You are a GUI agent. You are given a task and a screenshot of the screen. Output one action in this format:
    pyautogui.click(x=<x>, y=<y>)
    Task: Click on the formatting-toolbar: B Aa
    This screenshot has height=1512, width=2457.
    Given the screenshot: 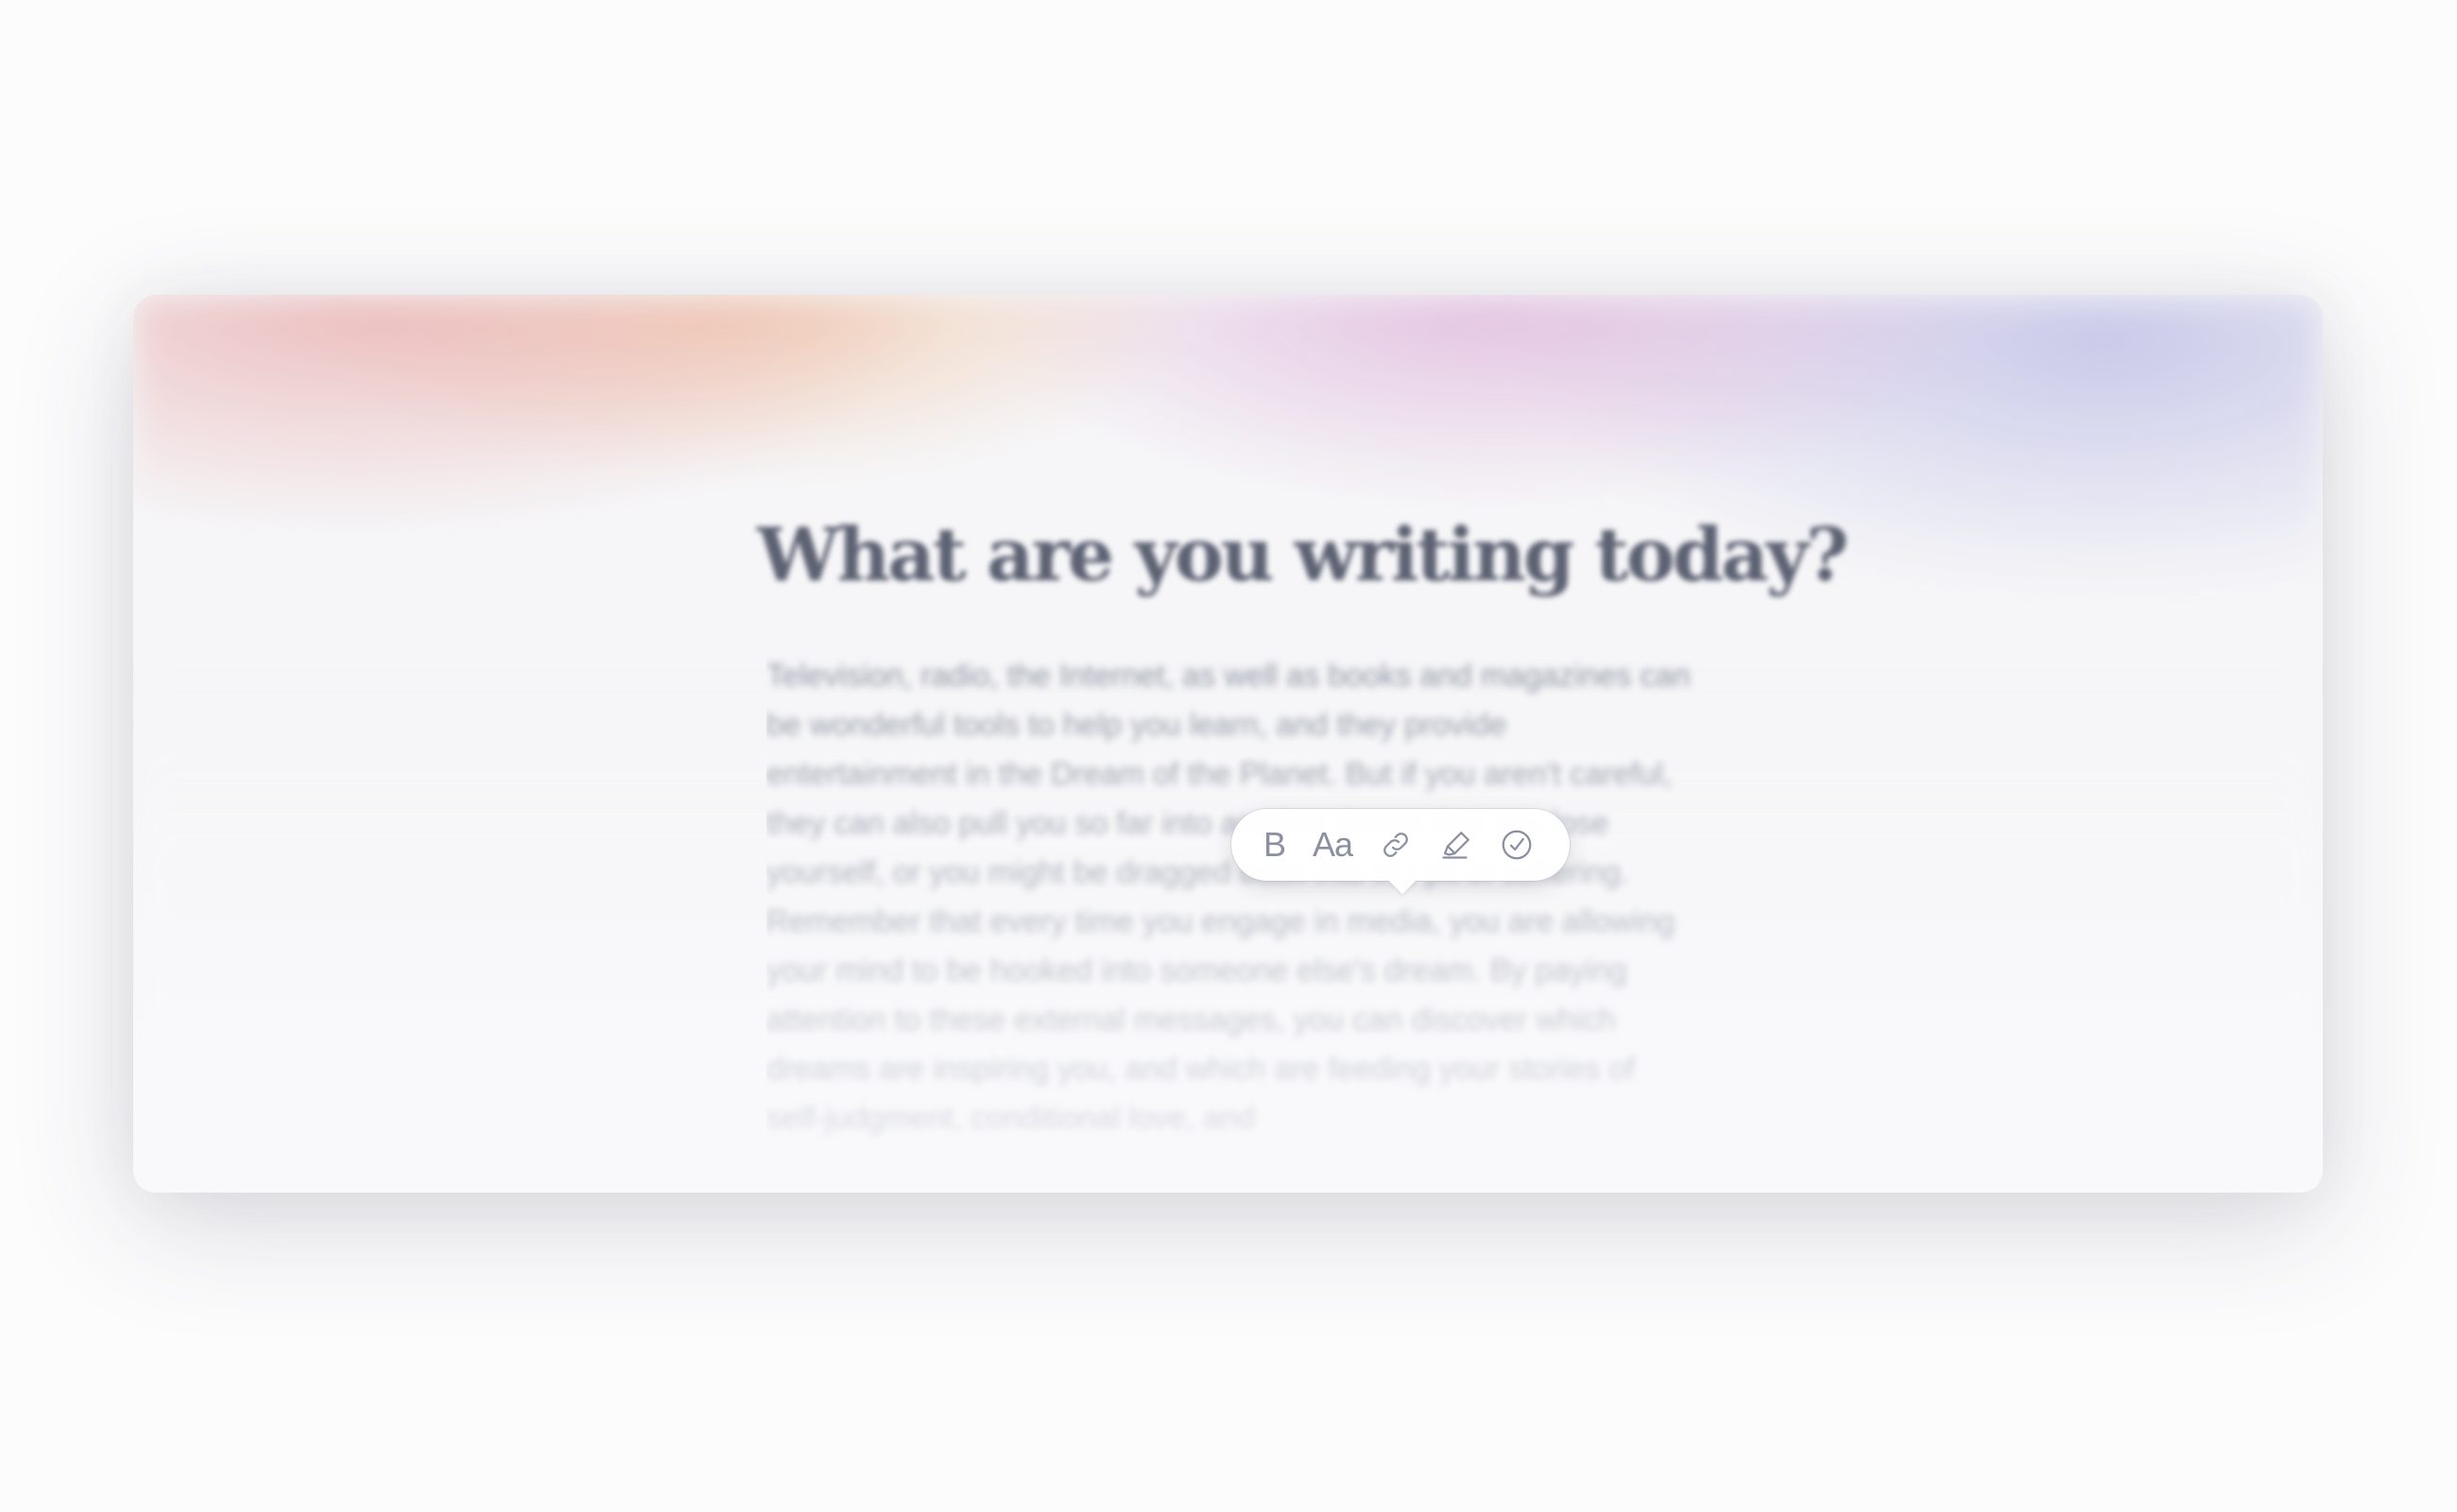 What is the action you would take?
    pyautogui.click(x=1400, y=845)
    